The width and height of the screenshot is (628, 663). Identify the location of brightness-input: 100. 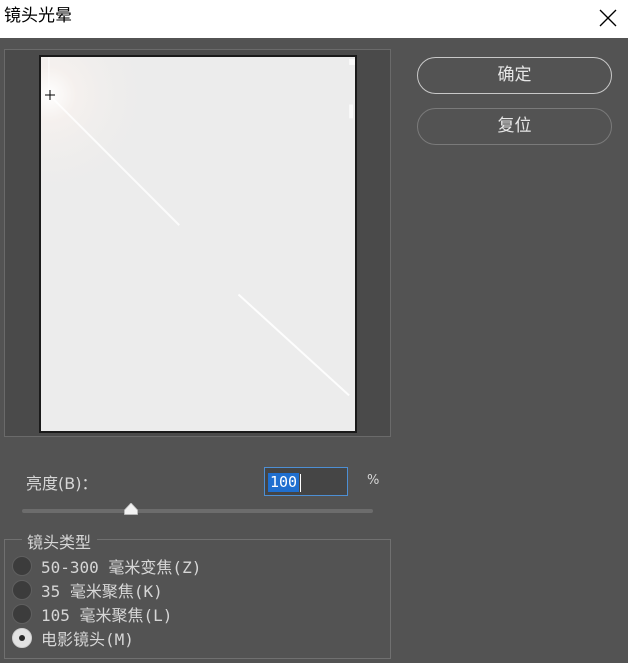
(306, 481).